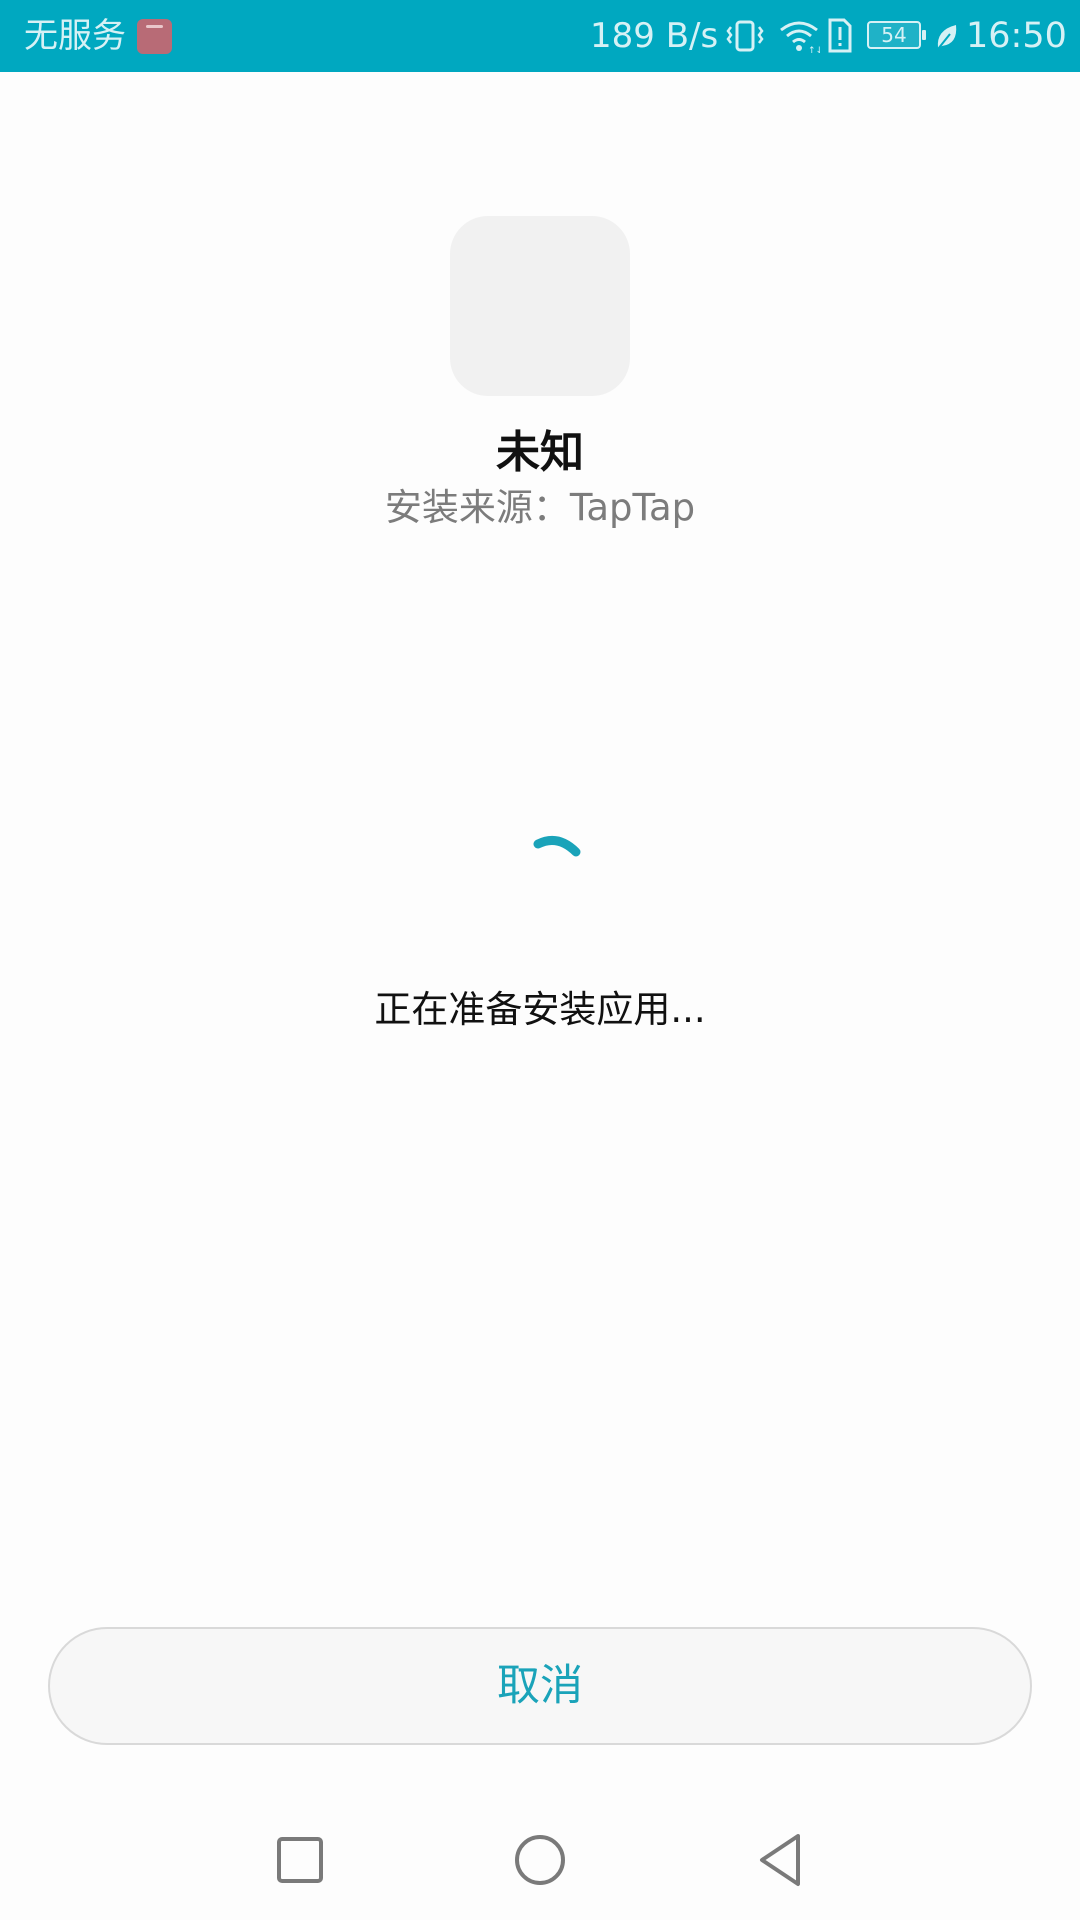  What do you see at coordinates (540, 36) in the screenshot?
I see `status-bar: 无服务 189 B/s ↑↓ 54 16:50` at bounding box center [540, 36].